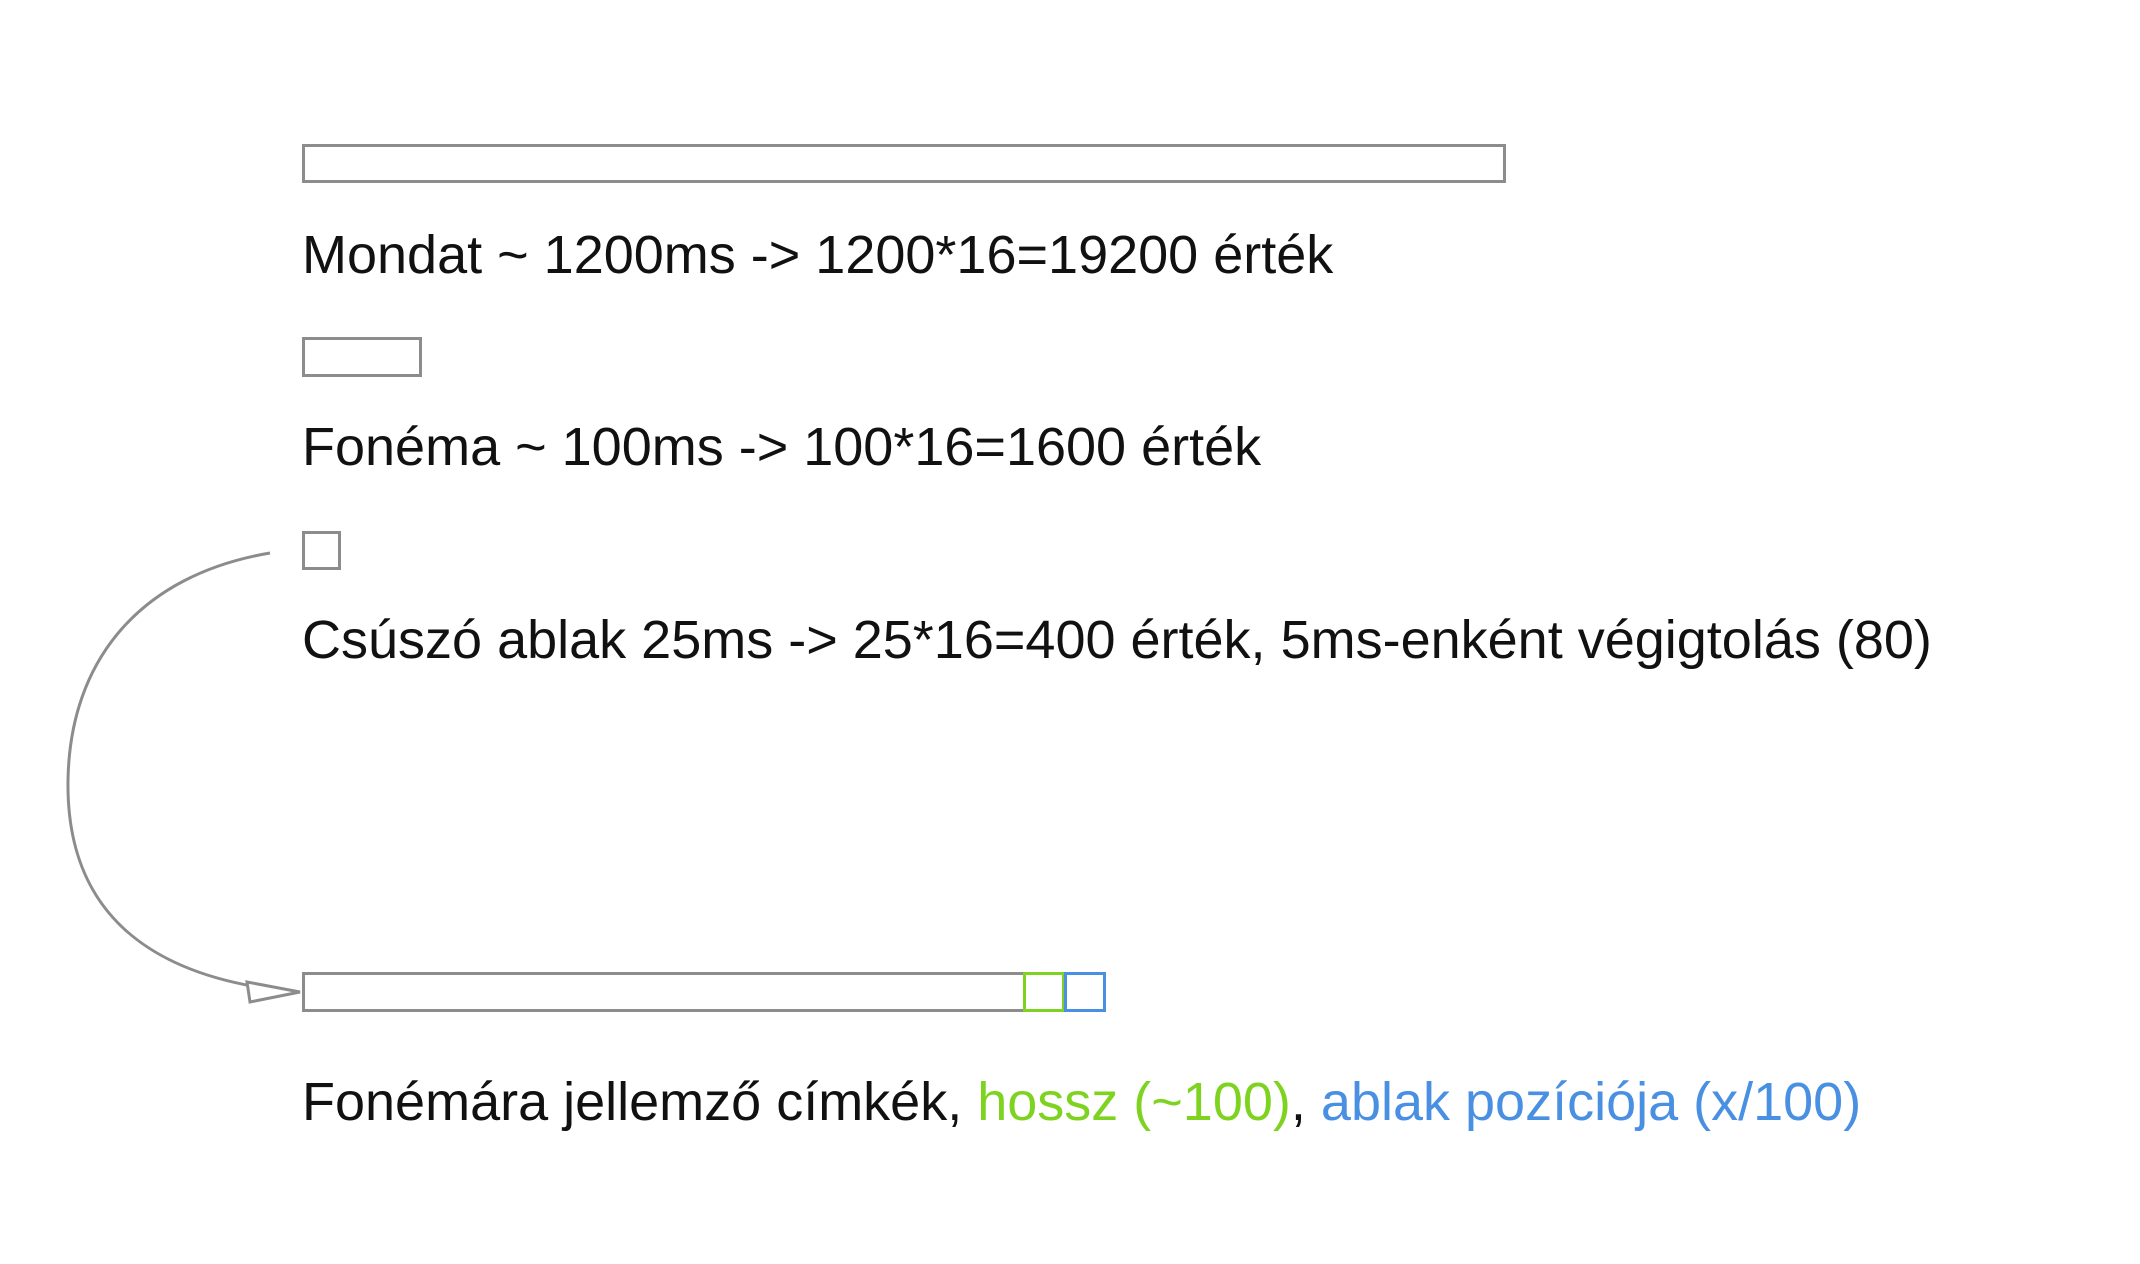  I want to click on position-feature-label: ablak pozíciója (x/100), so click(1591, 1102).